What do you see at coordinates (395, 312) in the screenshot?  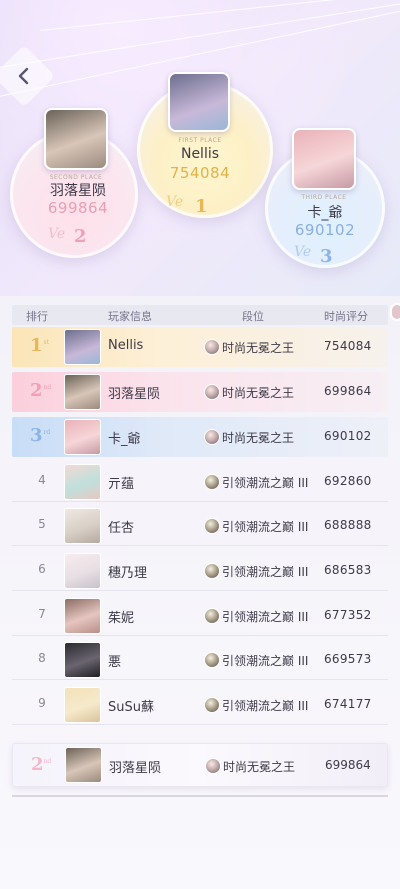 I see `scroll-indicator` at bounding box center [395, 312].